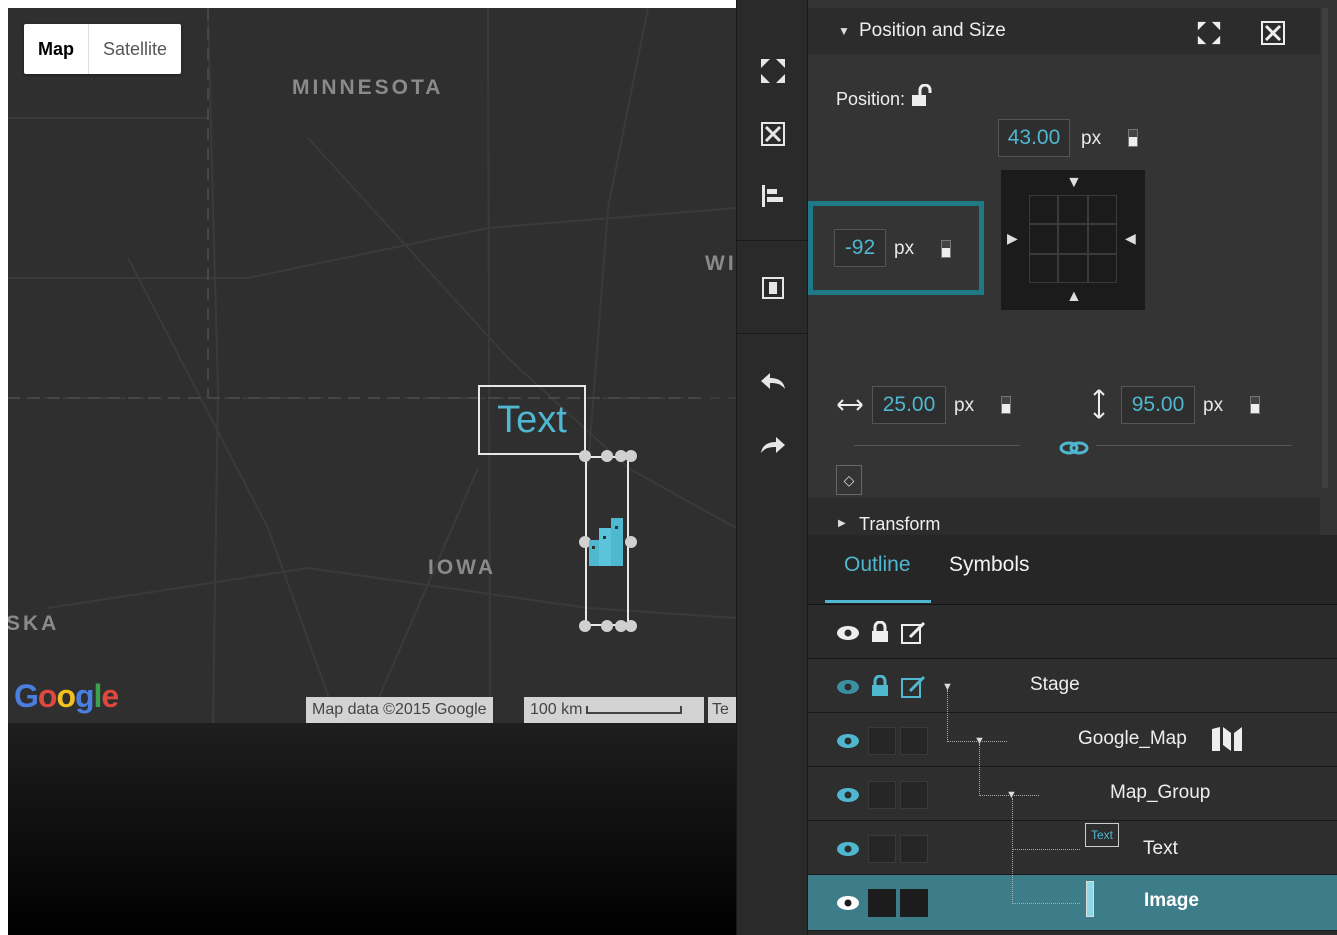  What do you see at coordinates (772, 467) in the screenshot?
I see `tool-strip` at bounding box center [772, 467].